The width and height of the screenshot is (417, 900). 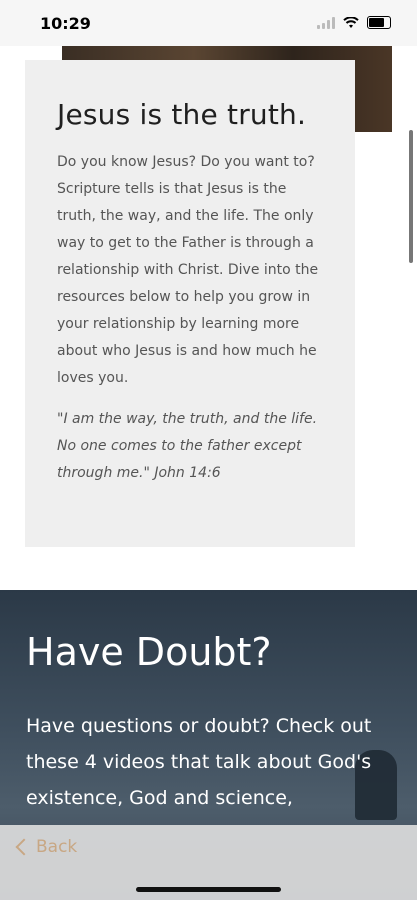 I want to click on back-label: Back, so click(x=57, y=847).